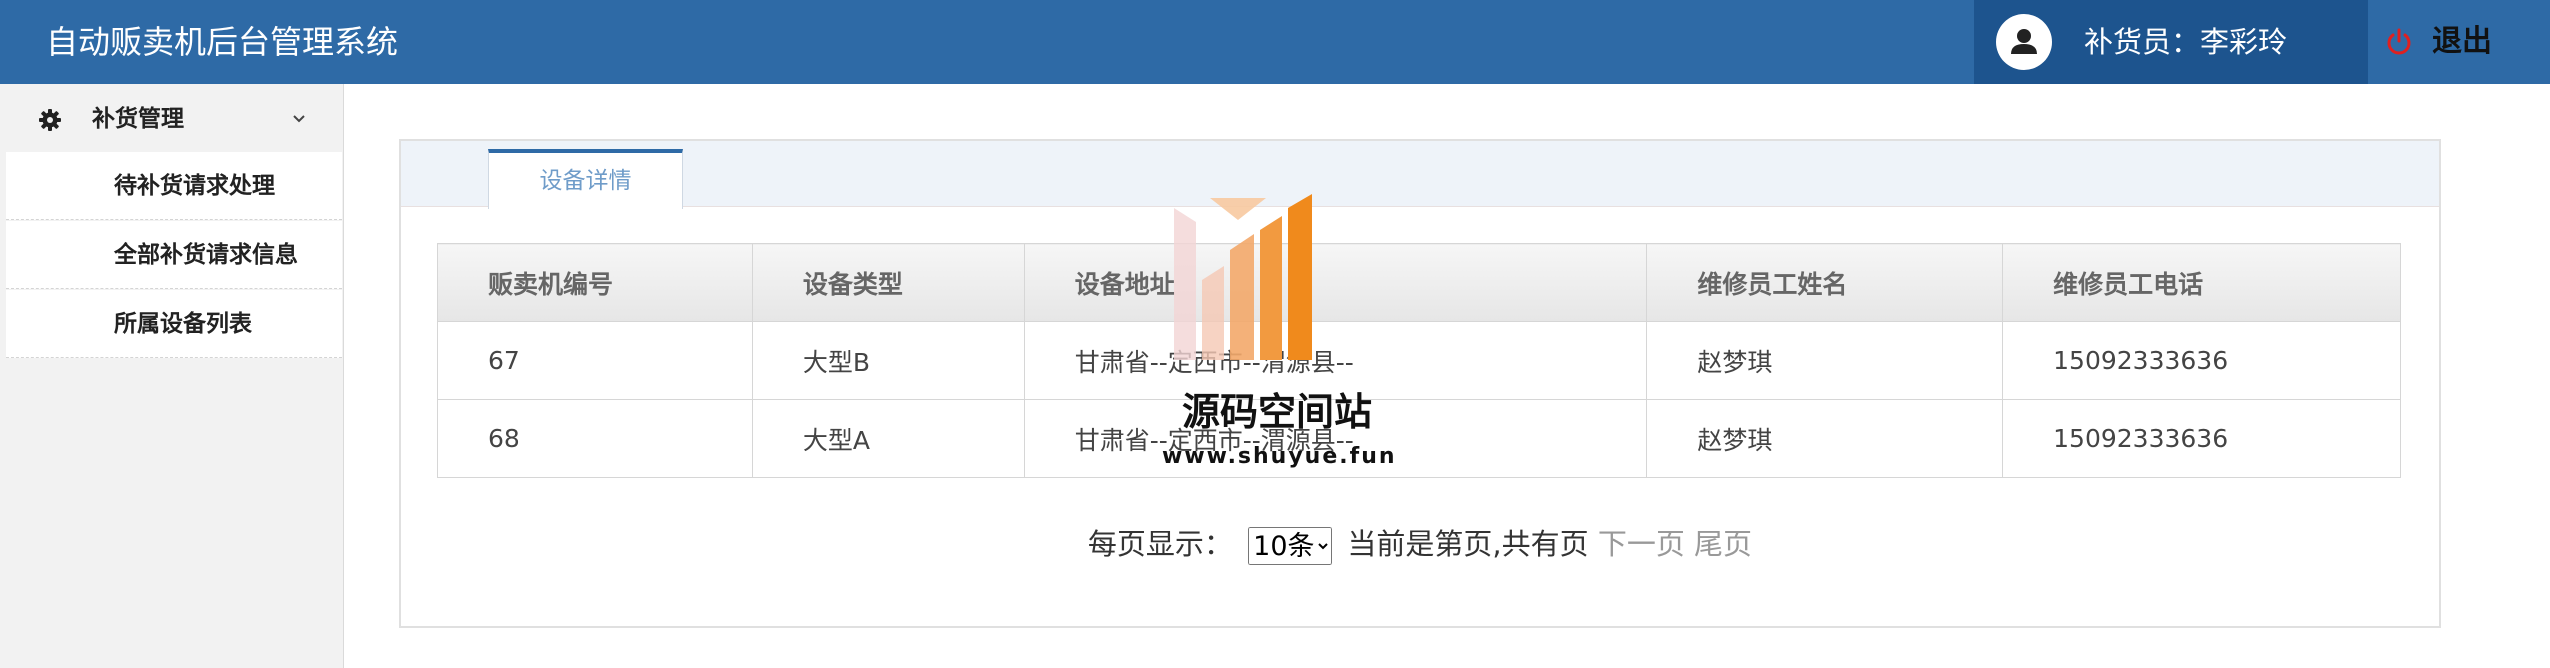 The height and width of the screenshot is (668, 2550). What do you see at coordinates (595, 360) in the screenshot?
I see `cell-machine-id: 67` at bounding box center [595, 360].